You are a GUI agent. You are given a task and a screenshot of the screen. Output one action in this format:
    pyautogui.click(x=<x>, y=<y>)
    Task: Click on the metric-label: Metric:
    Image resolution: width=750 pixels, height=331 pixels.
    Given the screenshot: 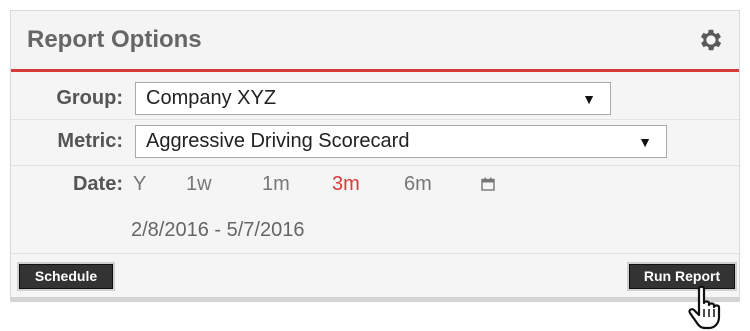 What is the action you would take?
    pyautogui.click(x=90, y=141)
    